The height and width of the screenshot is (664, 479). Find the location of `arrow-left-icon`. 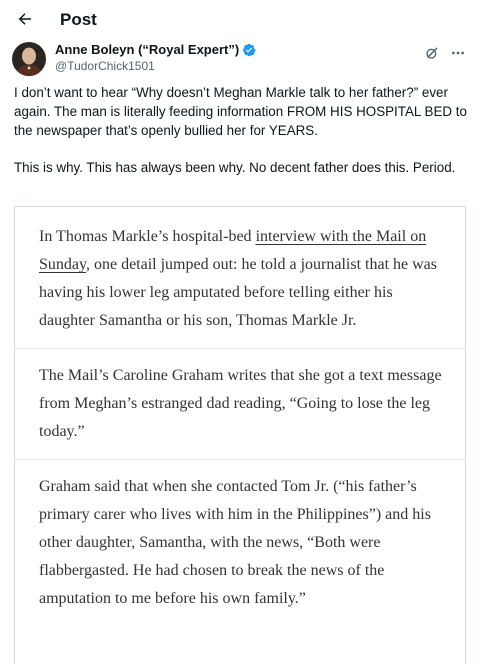

arrow-left-icon is located at coordinates (24, 19).